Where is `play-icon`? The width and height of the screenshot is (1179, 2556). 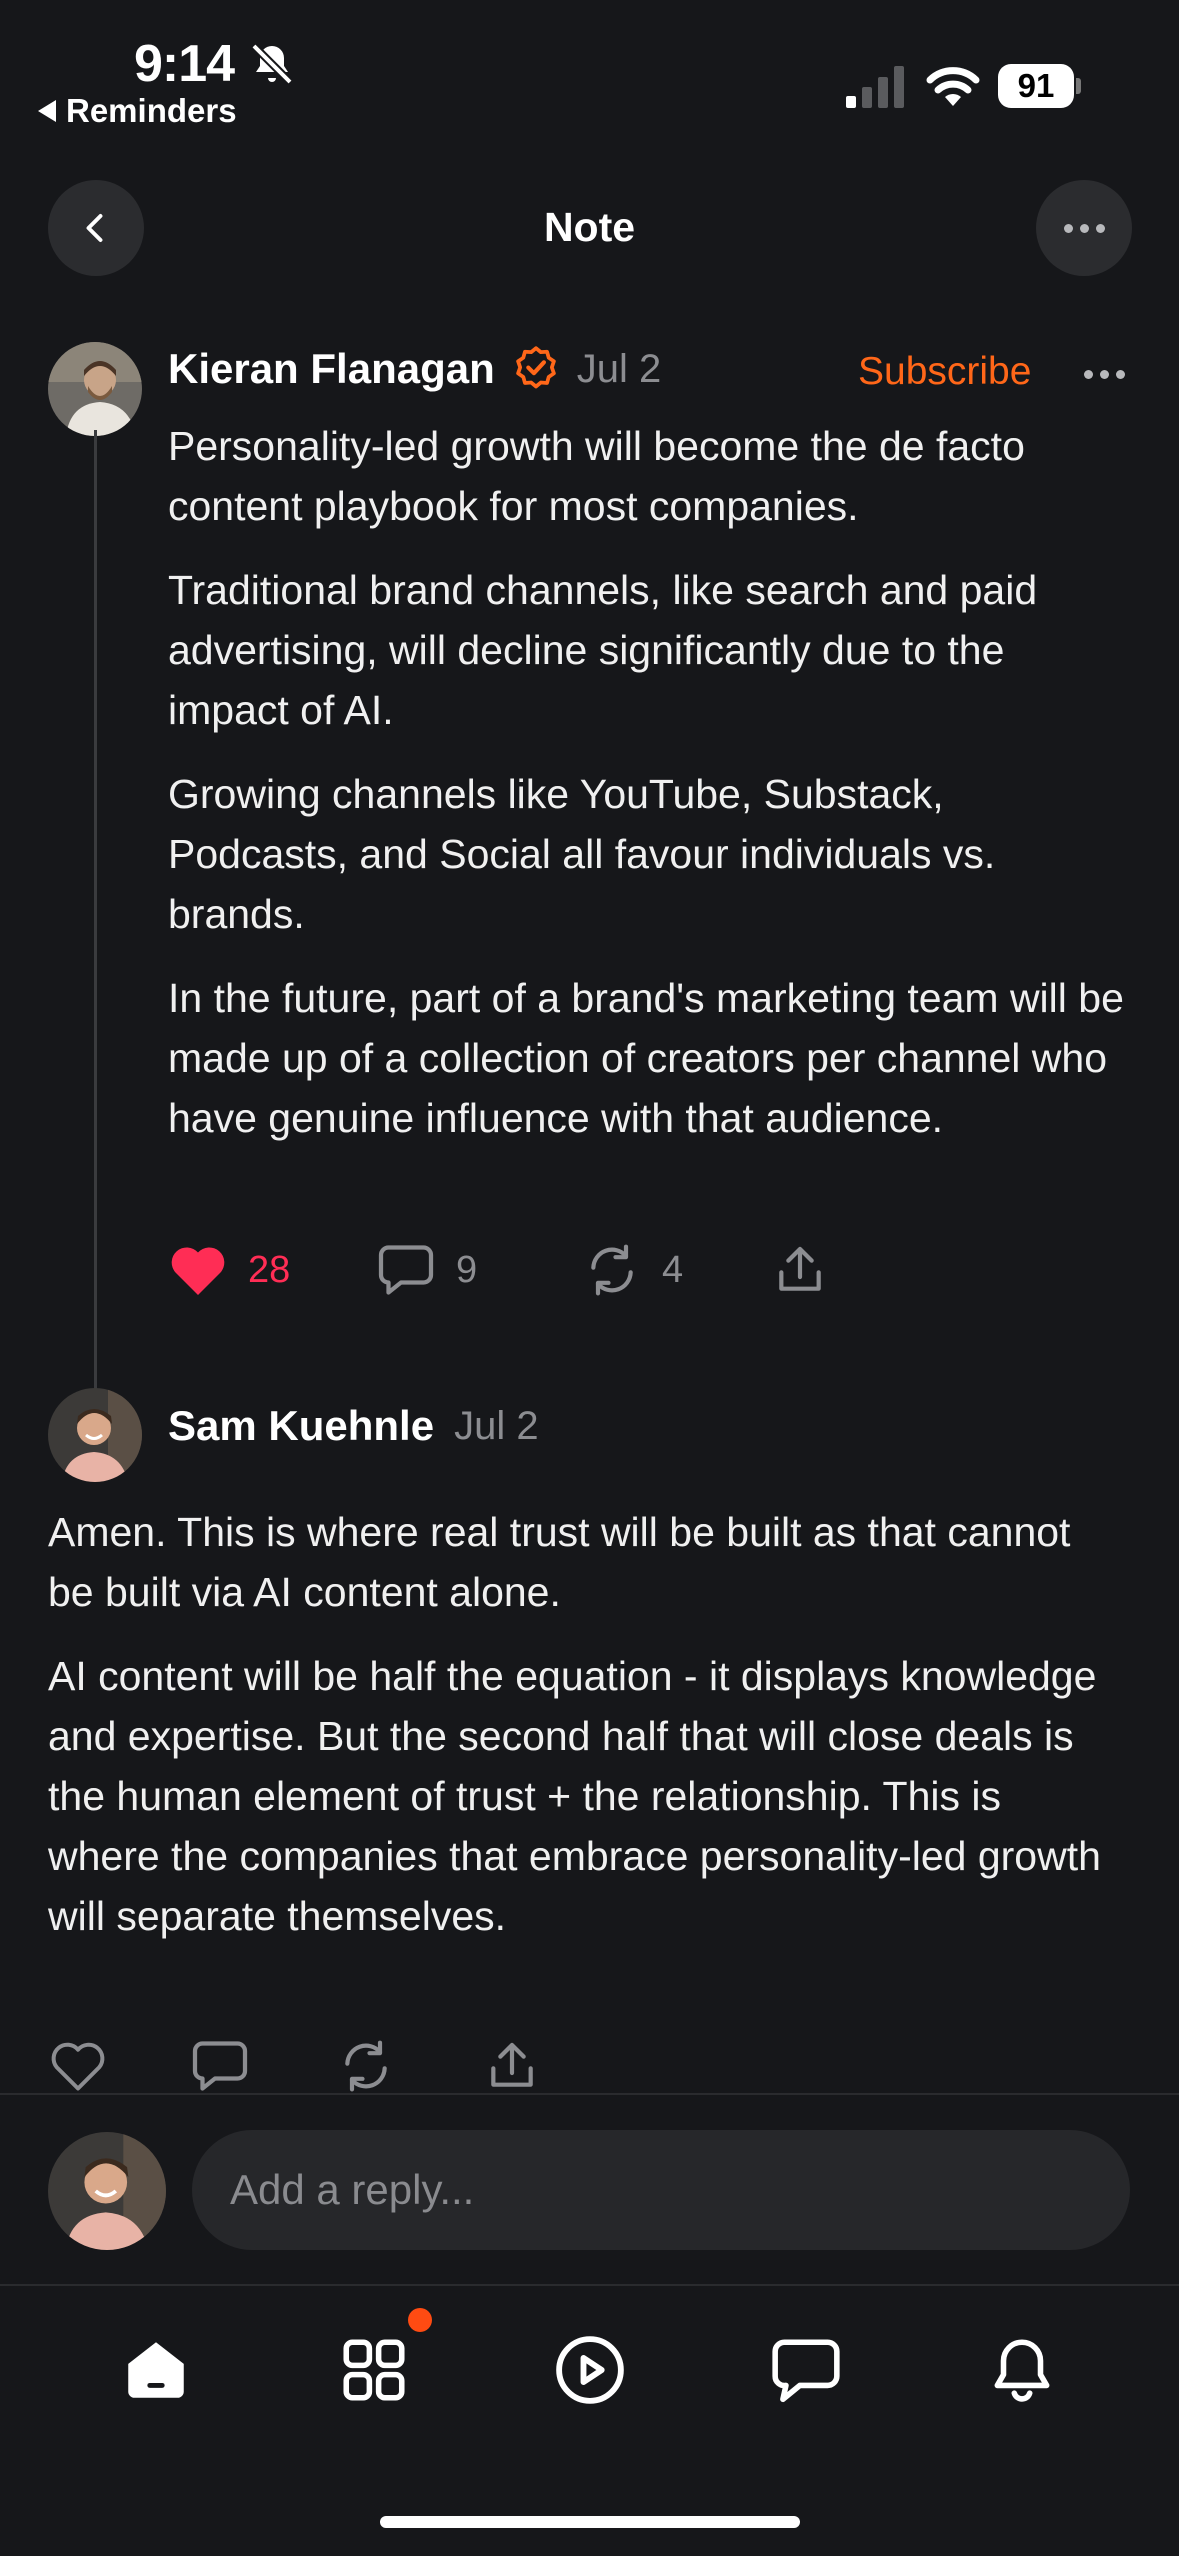 play-icon is located at coordinates (590, 2370).